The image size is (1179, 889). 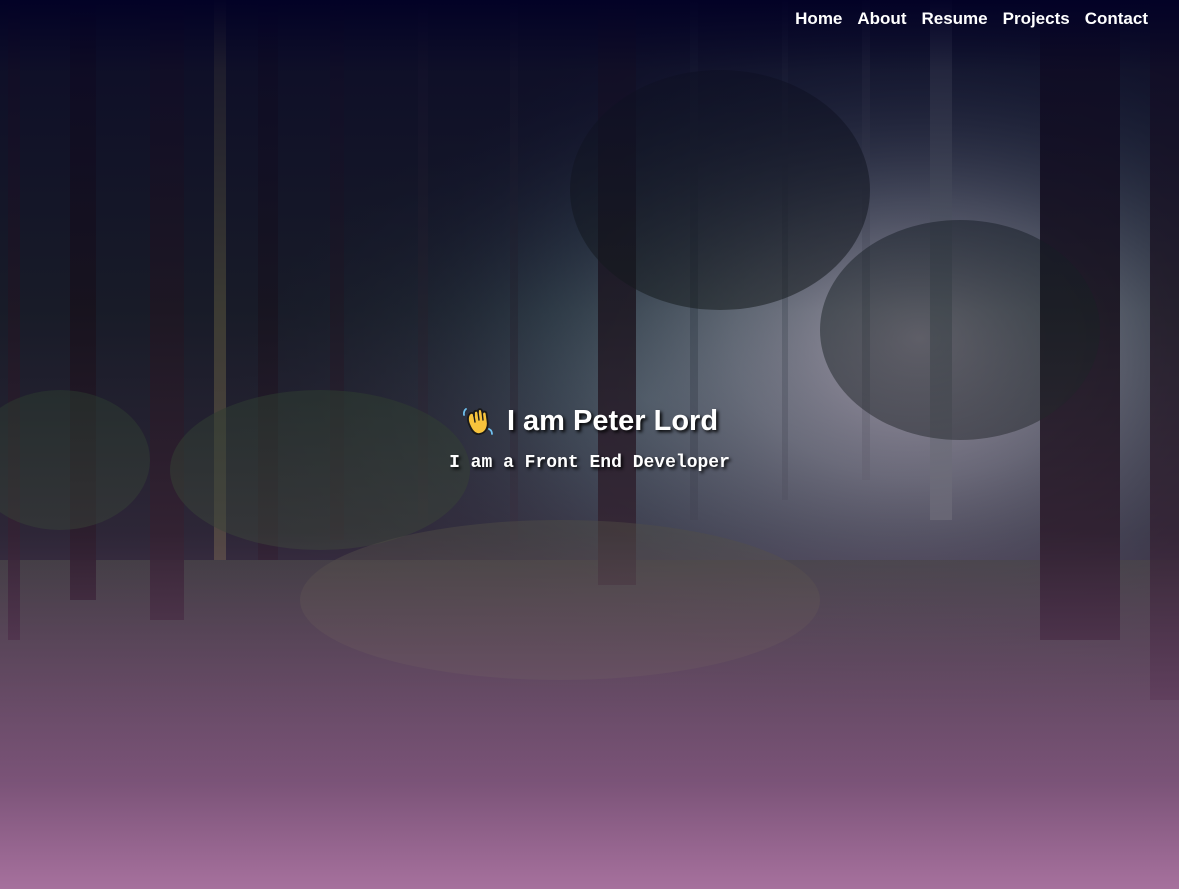 I want to click on hero-title: I am Peter Lord, so click(x=589, y=421).